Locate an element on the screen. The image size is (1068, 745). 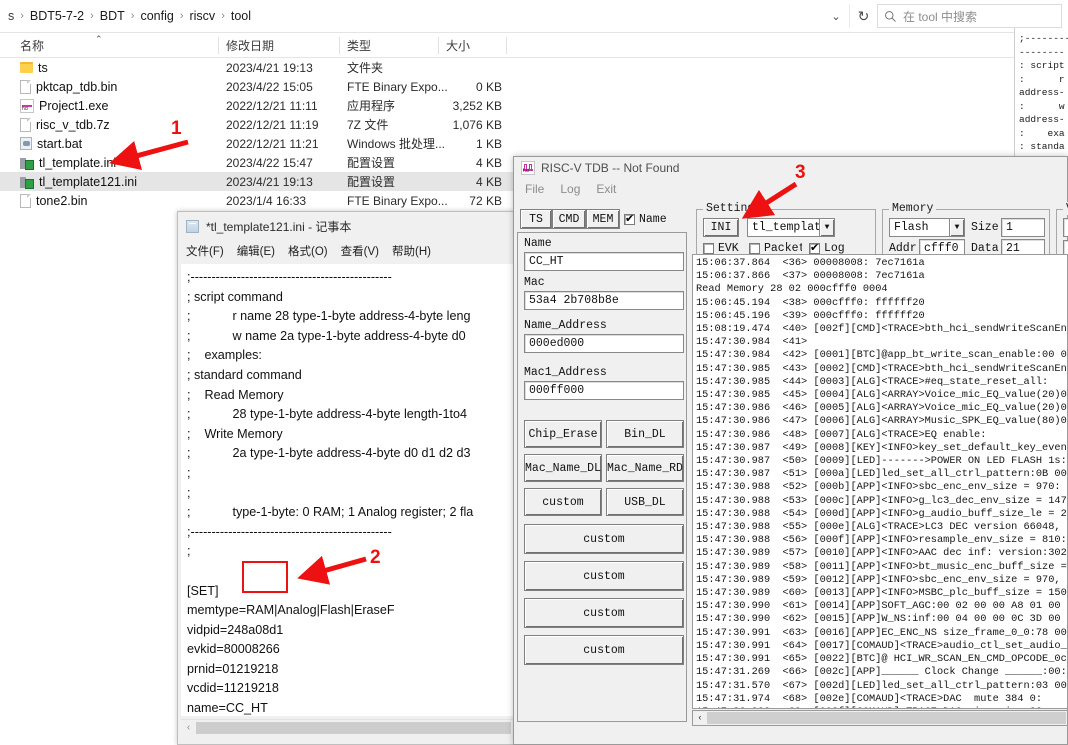
file-name-cell: start.bat is located at coordinates (51, 143).